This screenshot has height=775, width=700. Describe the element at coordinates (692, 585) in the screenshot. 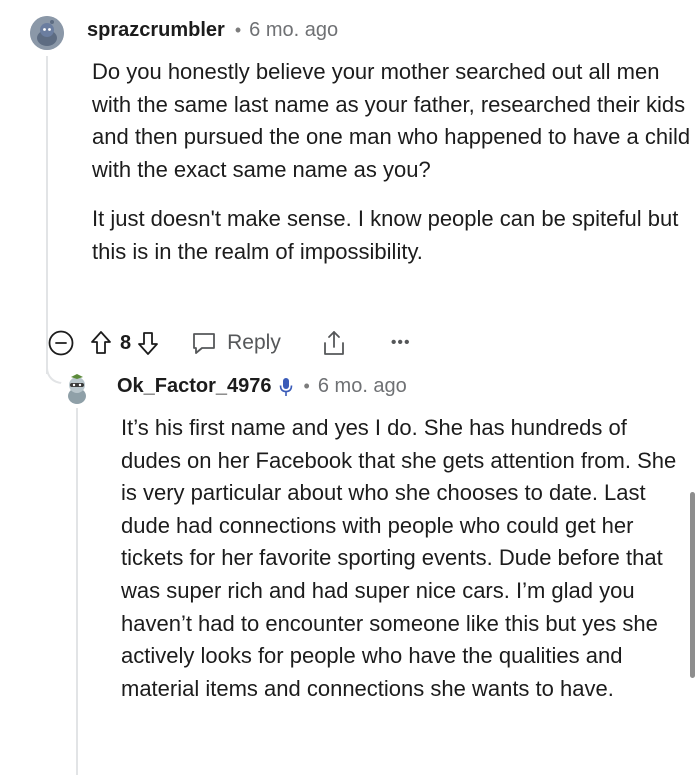

I see `scrollbar` at that location.